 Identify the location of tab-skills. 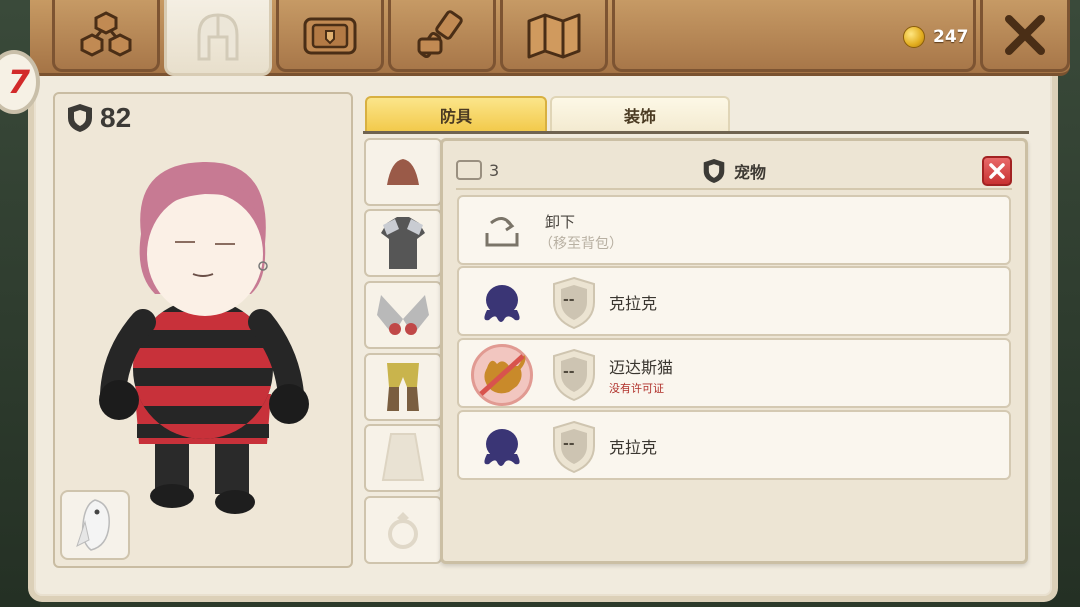
(106, 36).